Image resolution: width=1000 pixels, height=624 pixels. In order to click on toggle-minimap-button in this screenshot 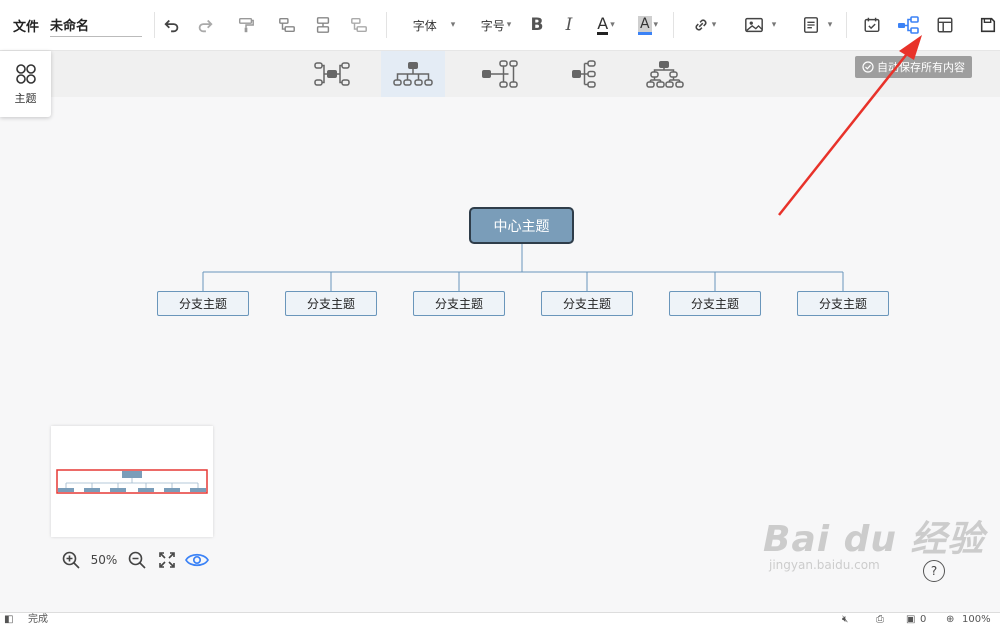, I will do `click(197, 560)`.